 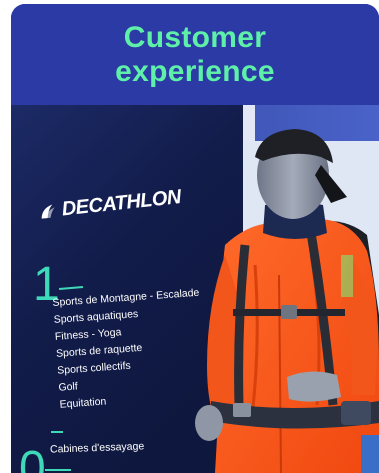 What do you see at coordinates (121, 203) in the screenshot?
I see `brand-name: DECATHLON` at bounding box center [121, 203].